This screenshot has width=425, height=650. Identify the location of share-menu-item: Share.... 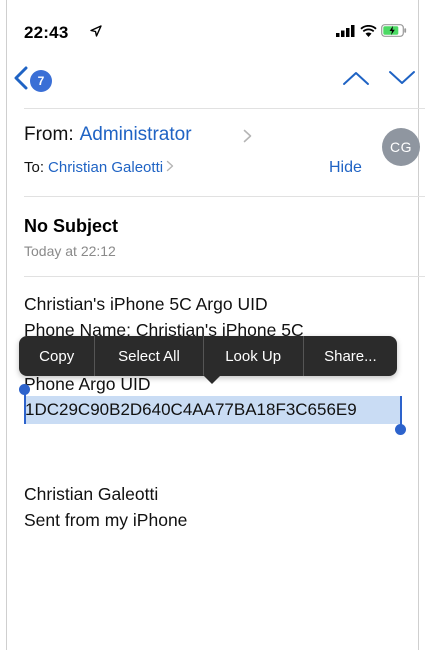
(350, 356).